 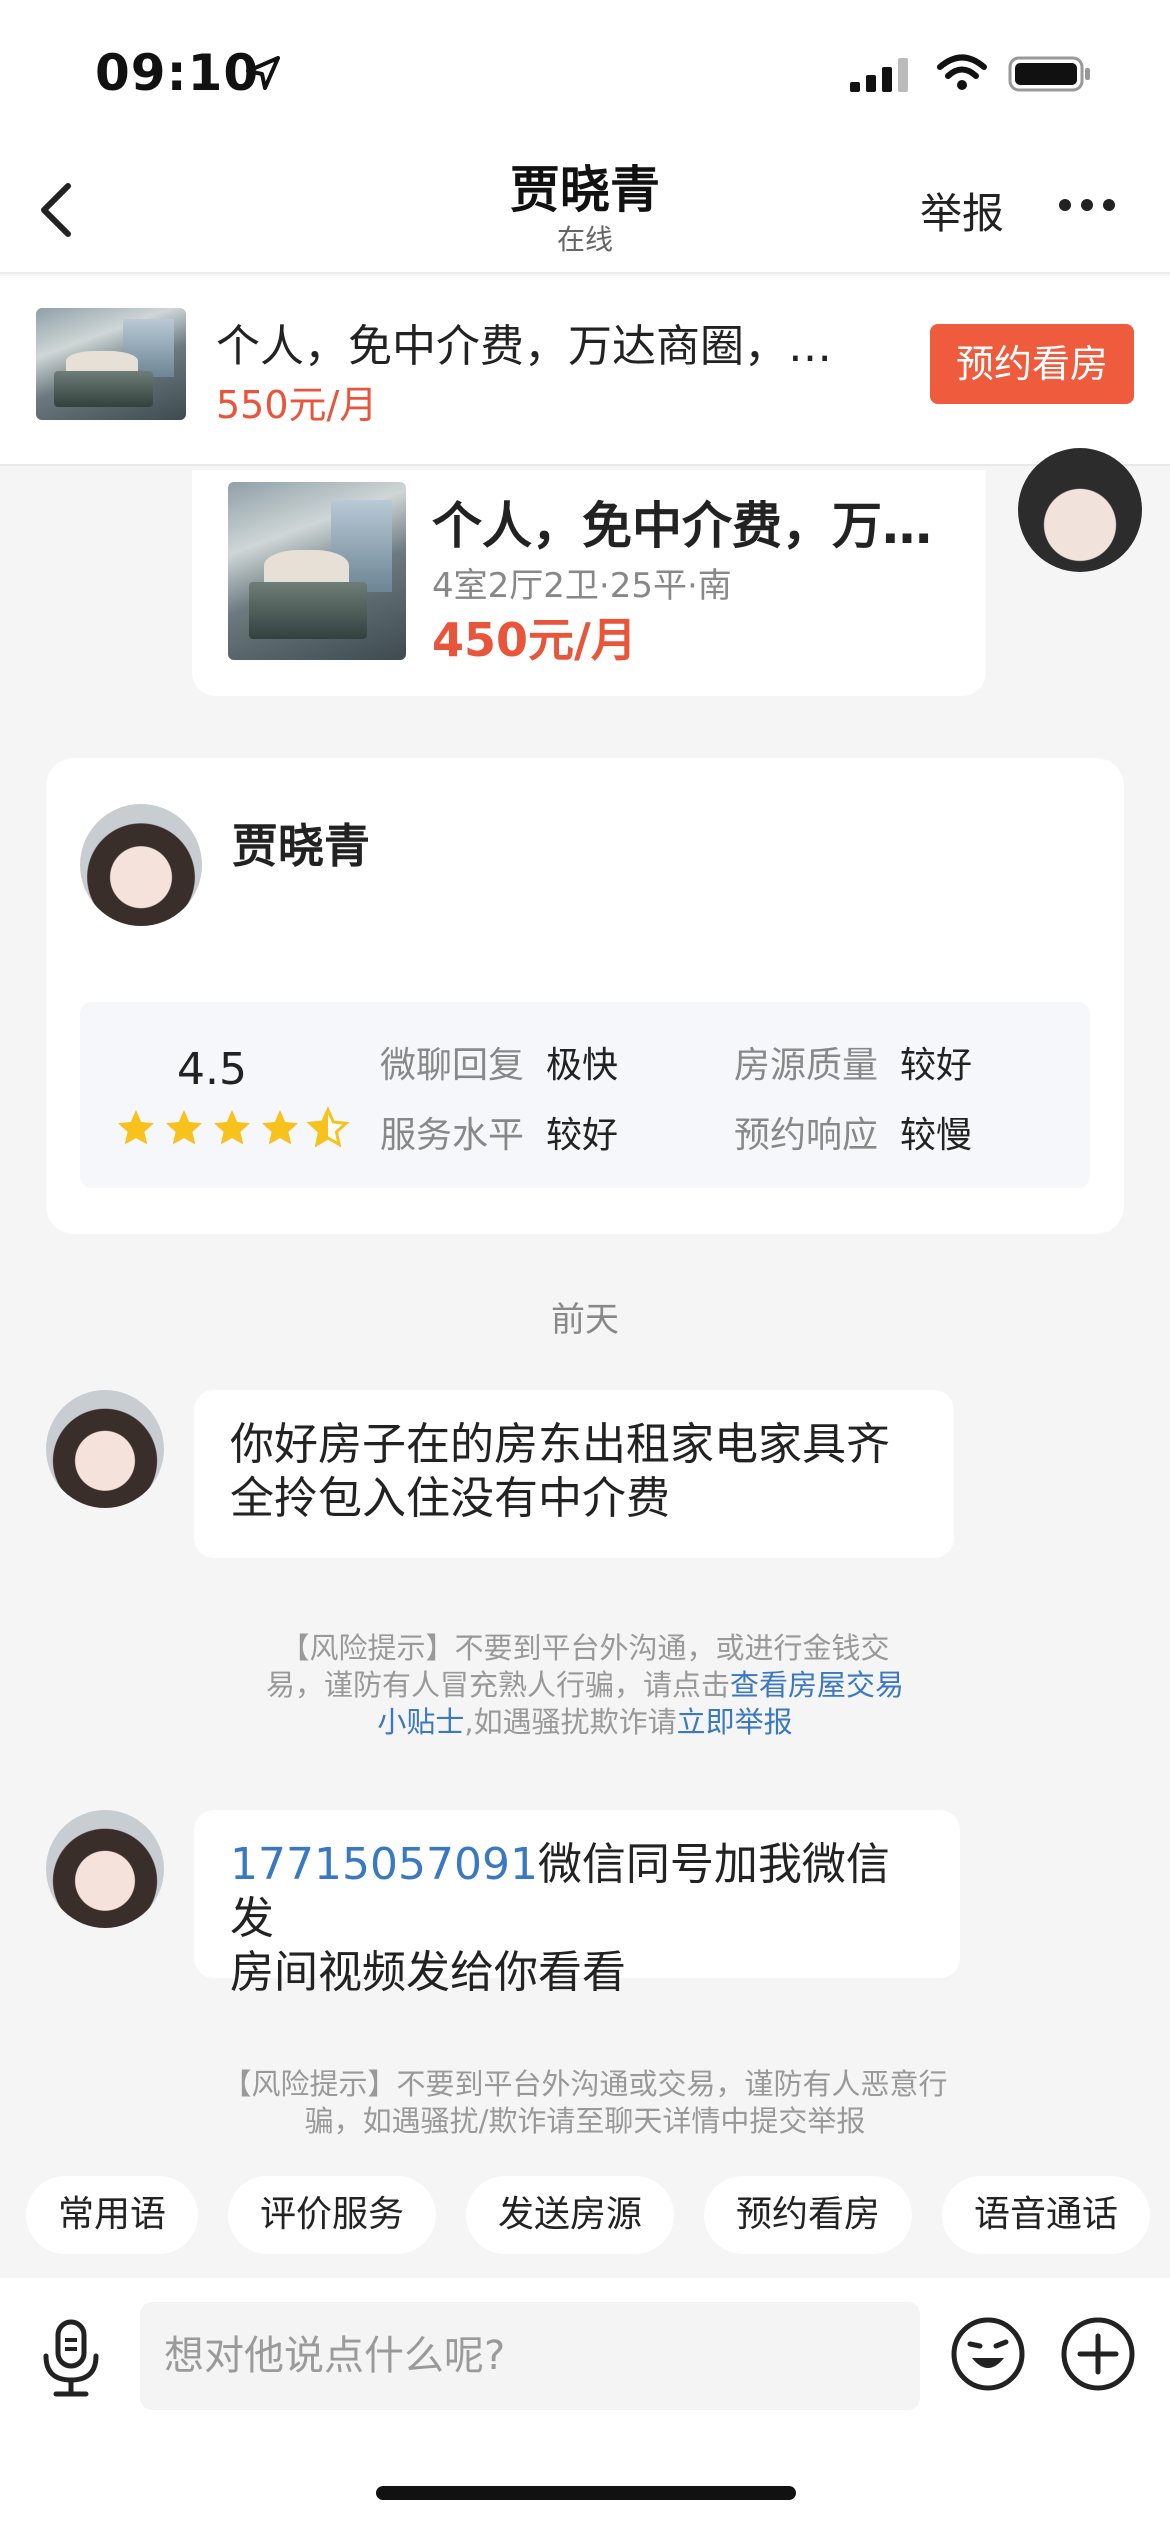 What do you see at coordinates (570, 2215) in the screenshot?
I see `chip-send-listing: 发送房源` at bounding box center [570, 2215].